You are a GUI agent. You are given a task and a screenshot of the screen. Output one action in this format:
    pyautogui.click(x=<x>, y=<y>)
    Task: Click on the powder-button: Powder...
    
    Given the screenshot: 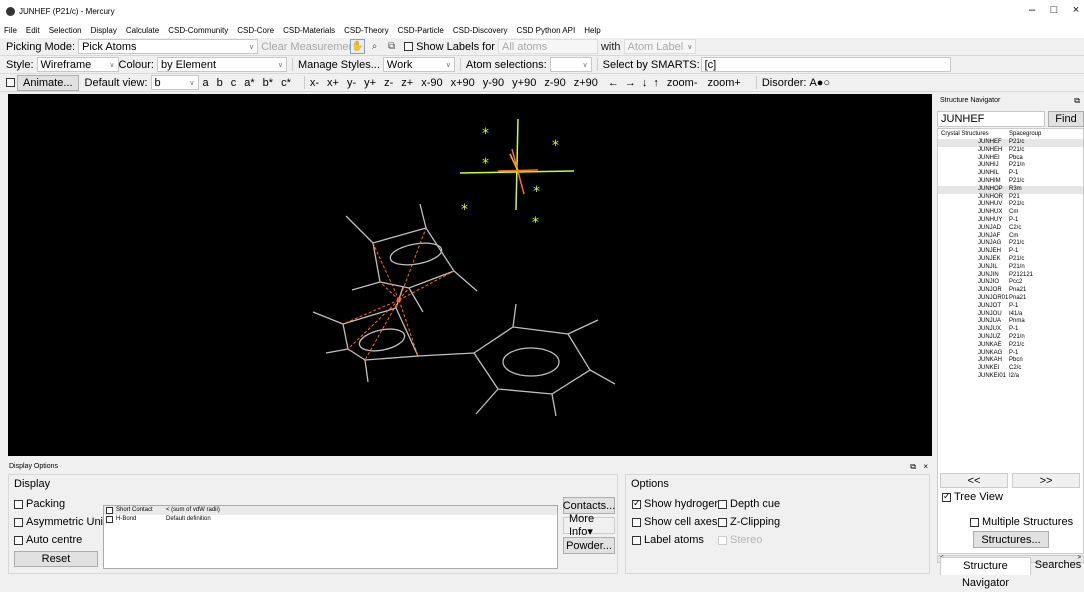 What is the action you would take?
    pyautogui.click(x=589, y=545)
    